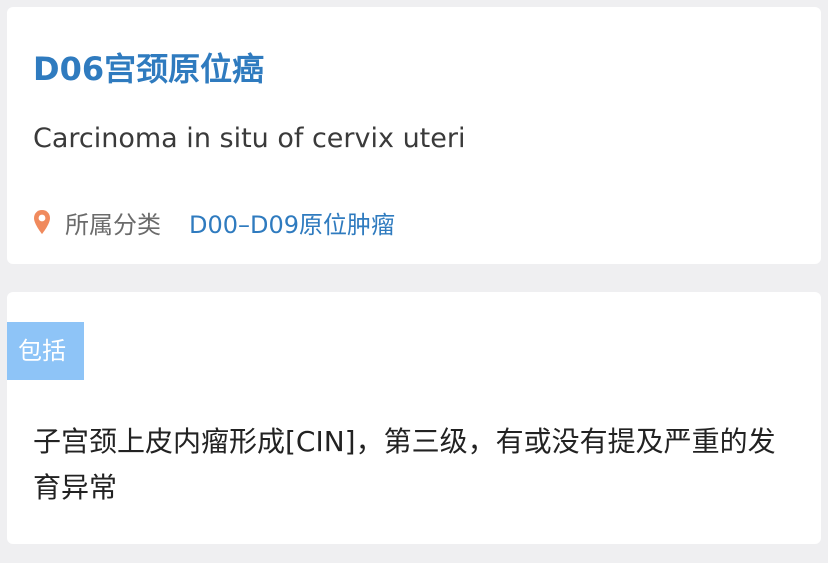 Image resolution: width=828 pixels, height=563 pixels. What do you see at coordinates (249, 138) in the screenshot?
I see `english-name: Carcinoma in situ of cervix uteri` at bounding box center [249, 138].